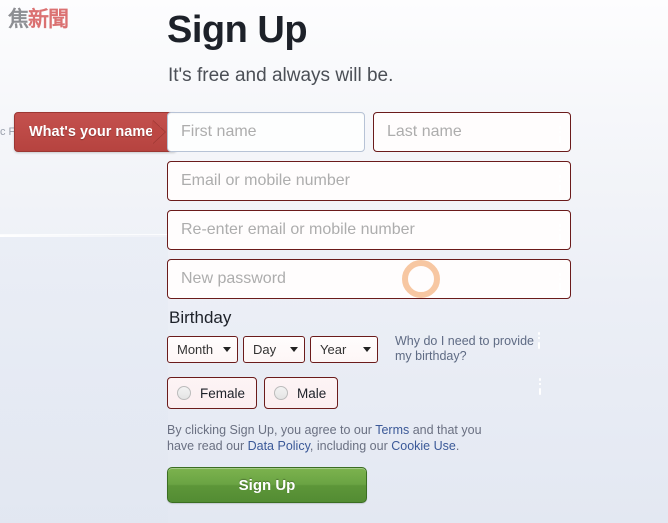 The height and width of the screenshot is (523, 668). What do you see at coordinates (84, 380) in the screenshot?
I see `background-panel` at bounding box center [84, 380].